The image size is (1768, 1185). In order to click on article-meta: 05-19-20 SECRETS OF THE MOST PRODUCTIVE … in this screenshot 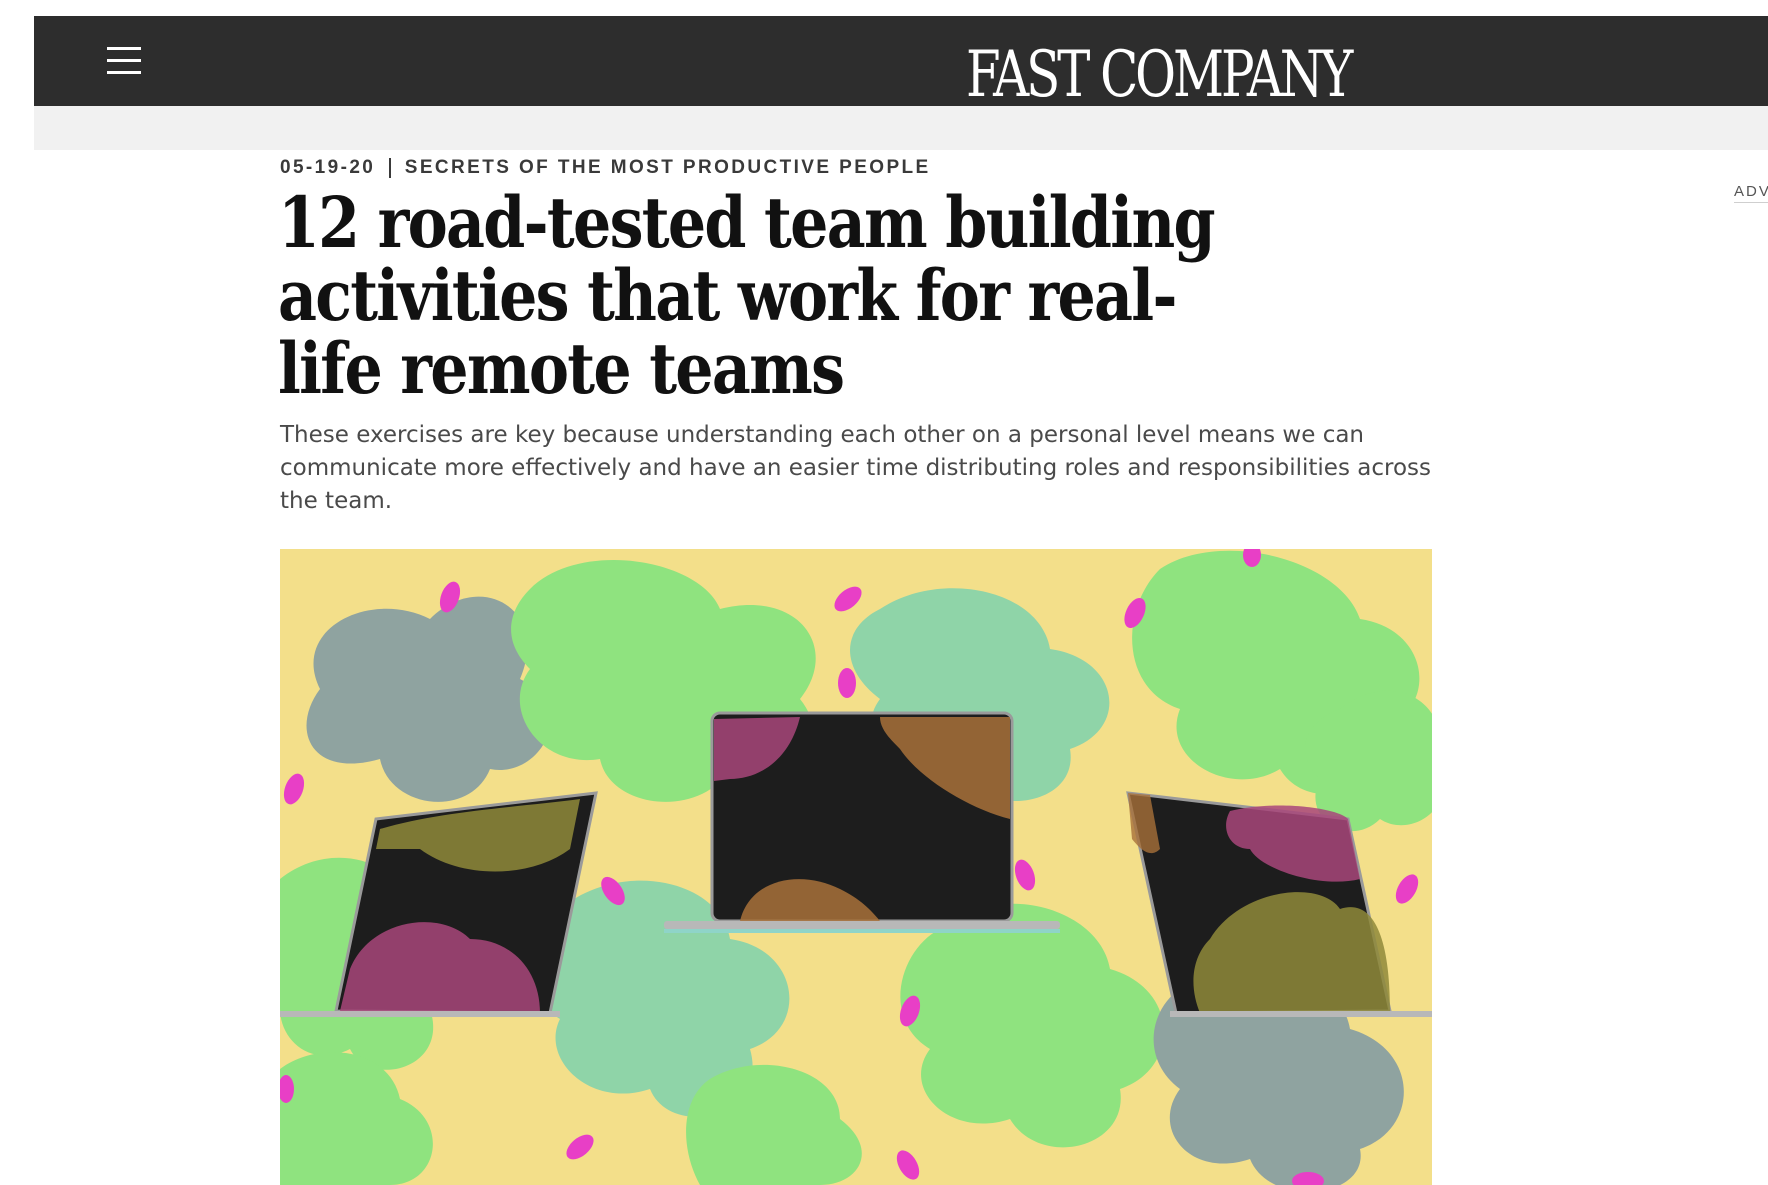, I will do `click(605, 168)`.